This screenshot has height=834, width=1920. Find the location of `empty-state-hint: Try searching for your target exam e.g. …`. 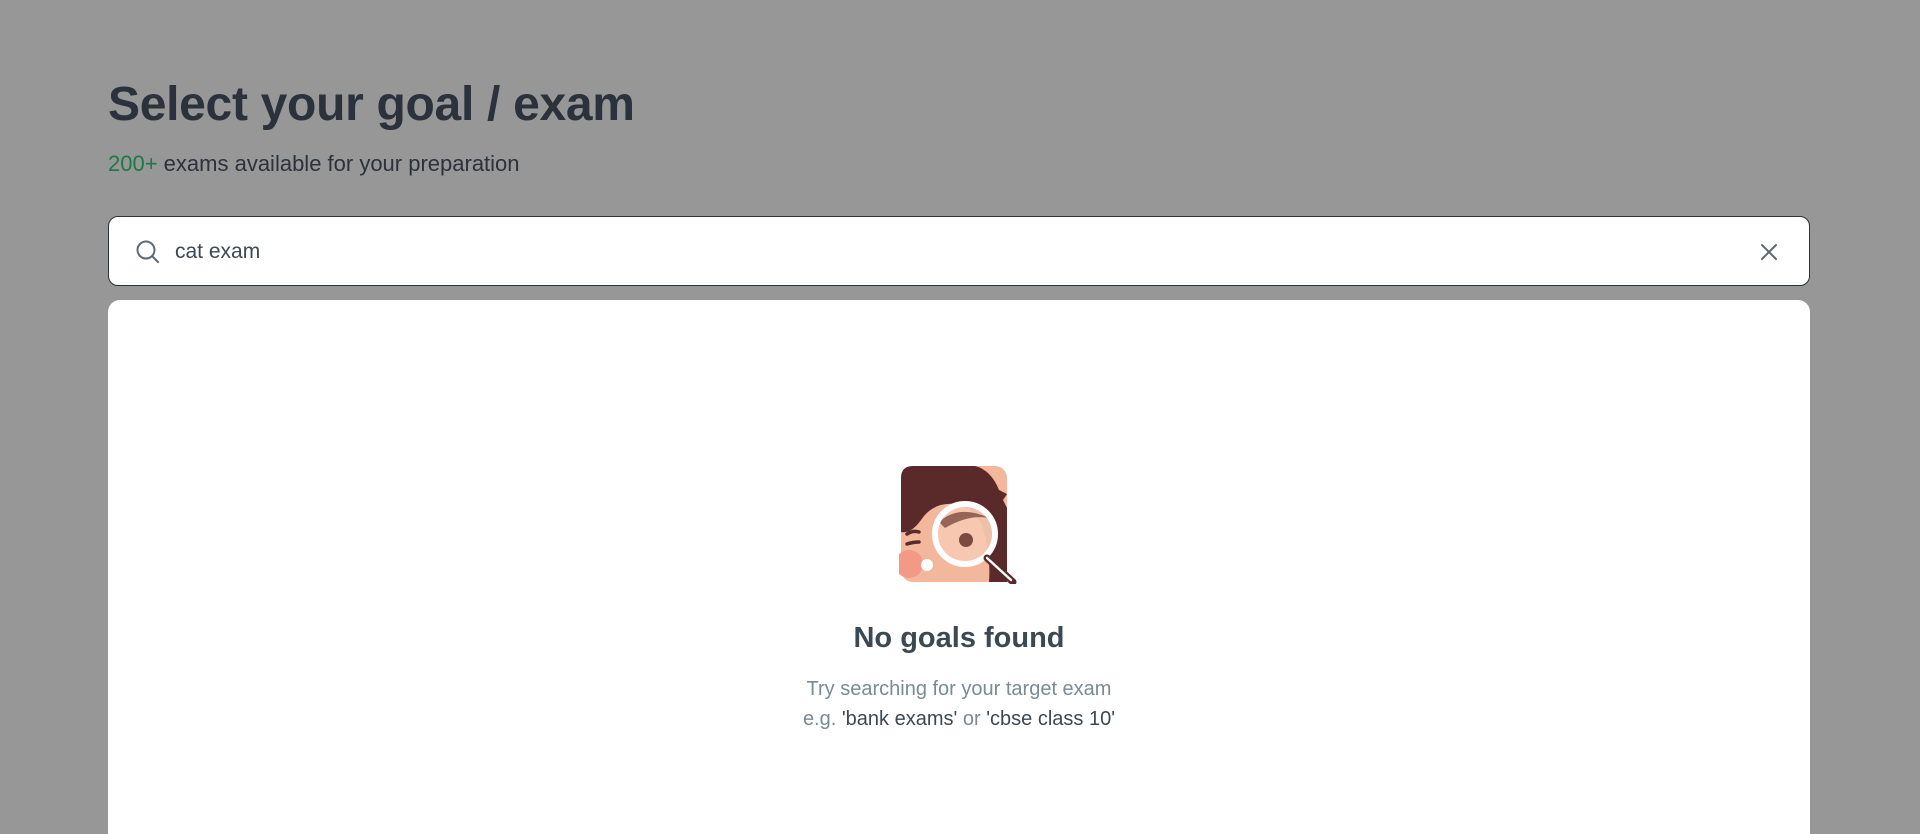

empty-state-hint: Try searching for your target exam e.g. … is located at coordinates (959, 704).